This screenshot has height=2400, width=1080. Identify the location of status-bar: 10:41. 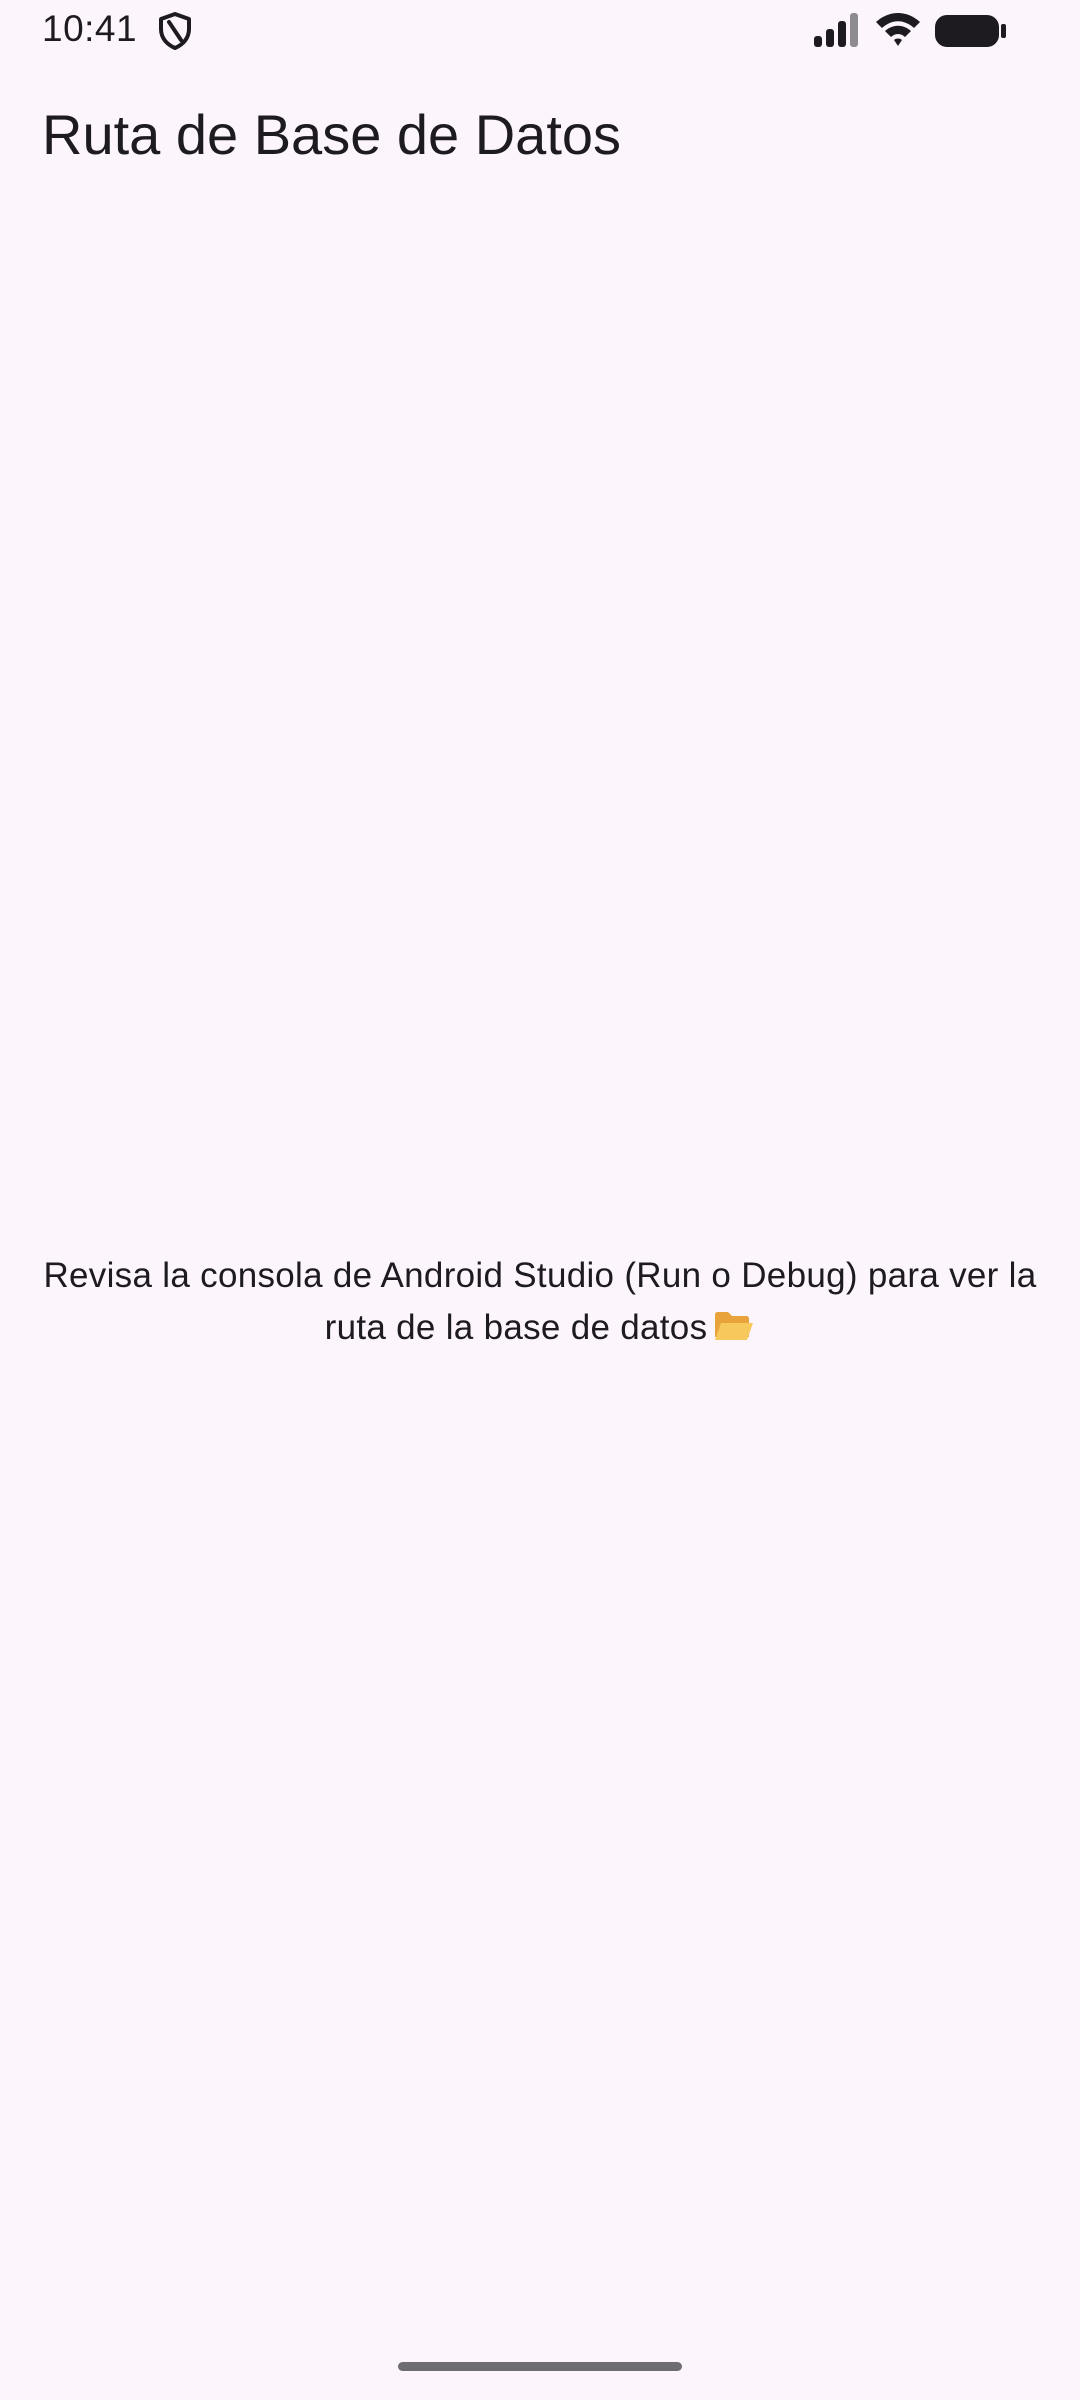
(540, 31).